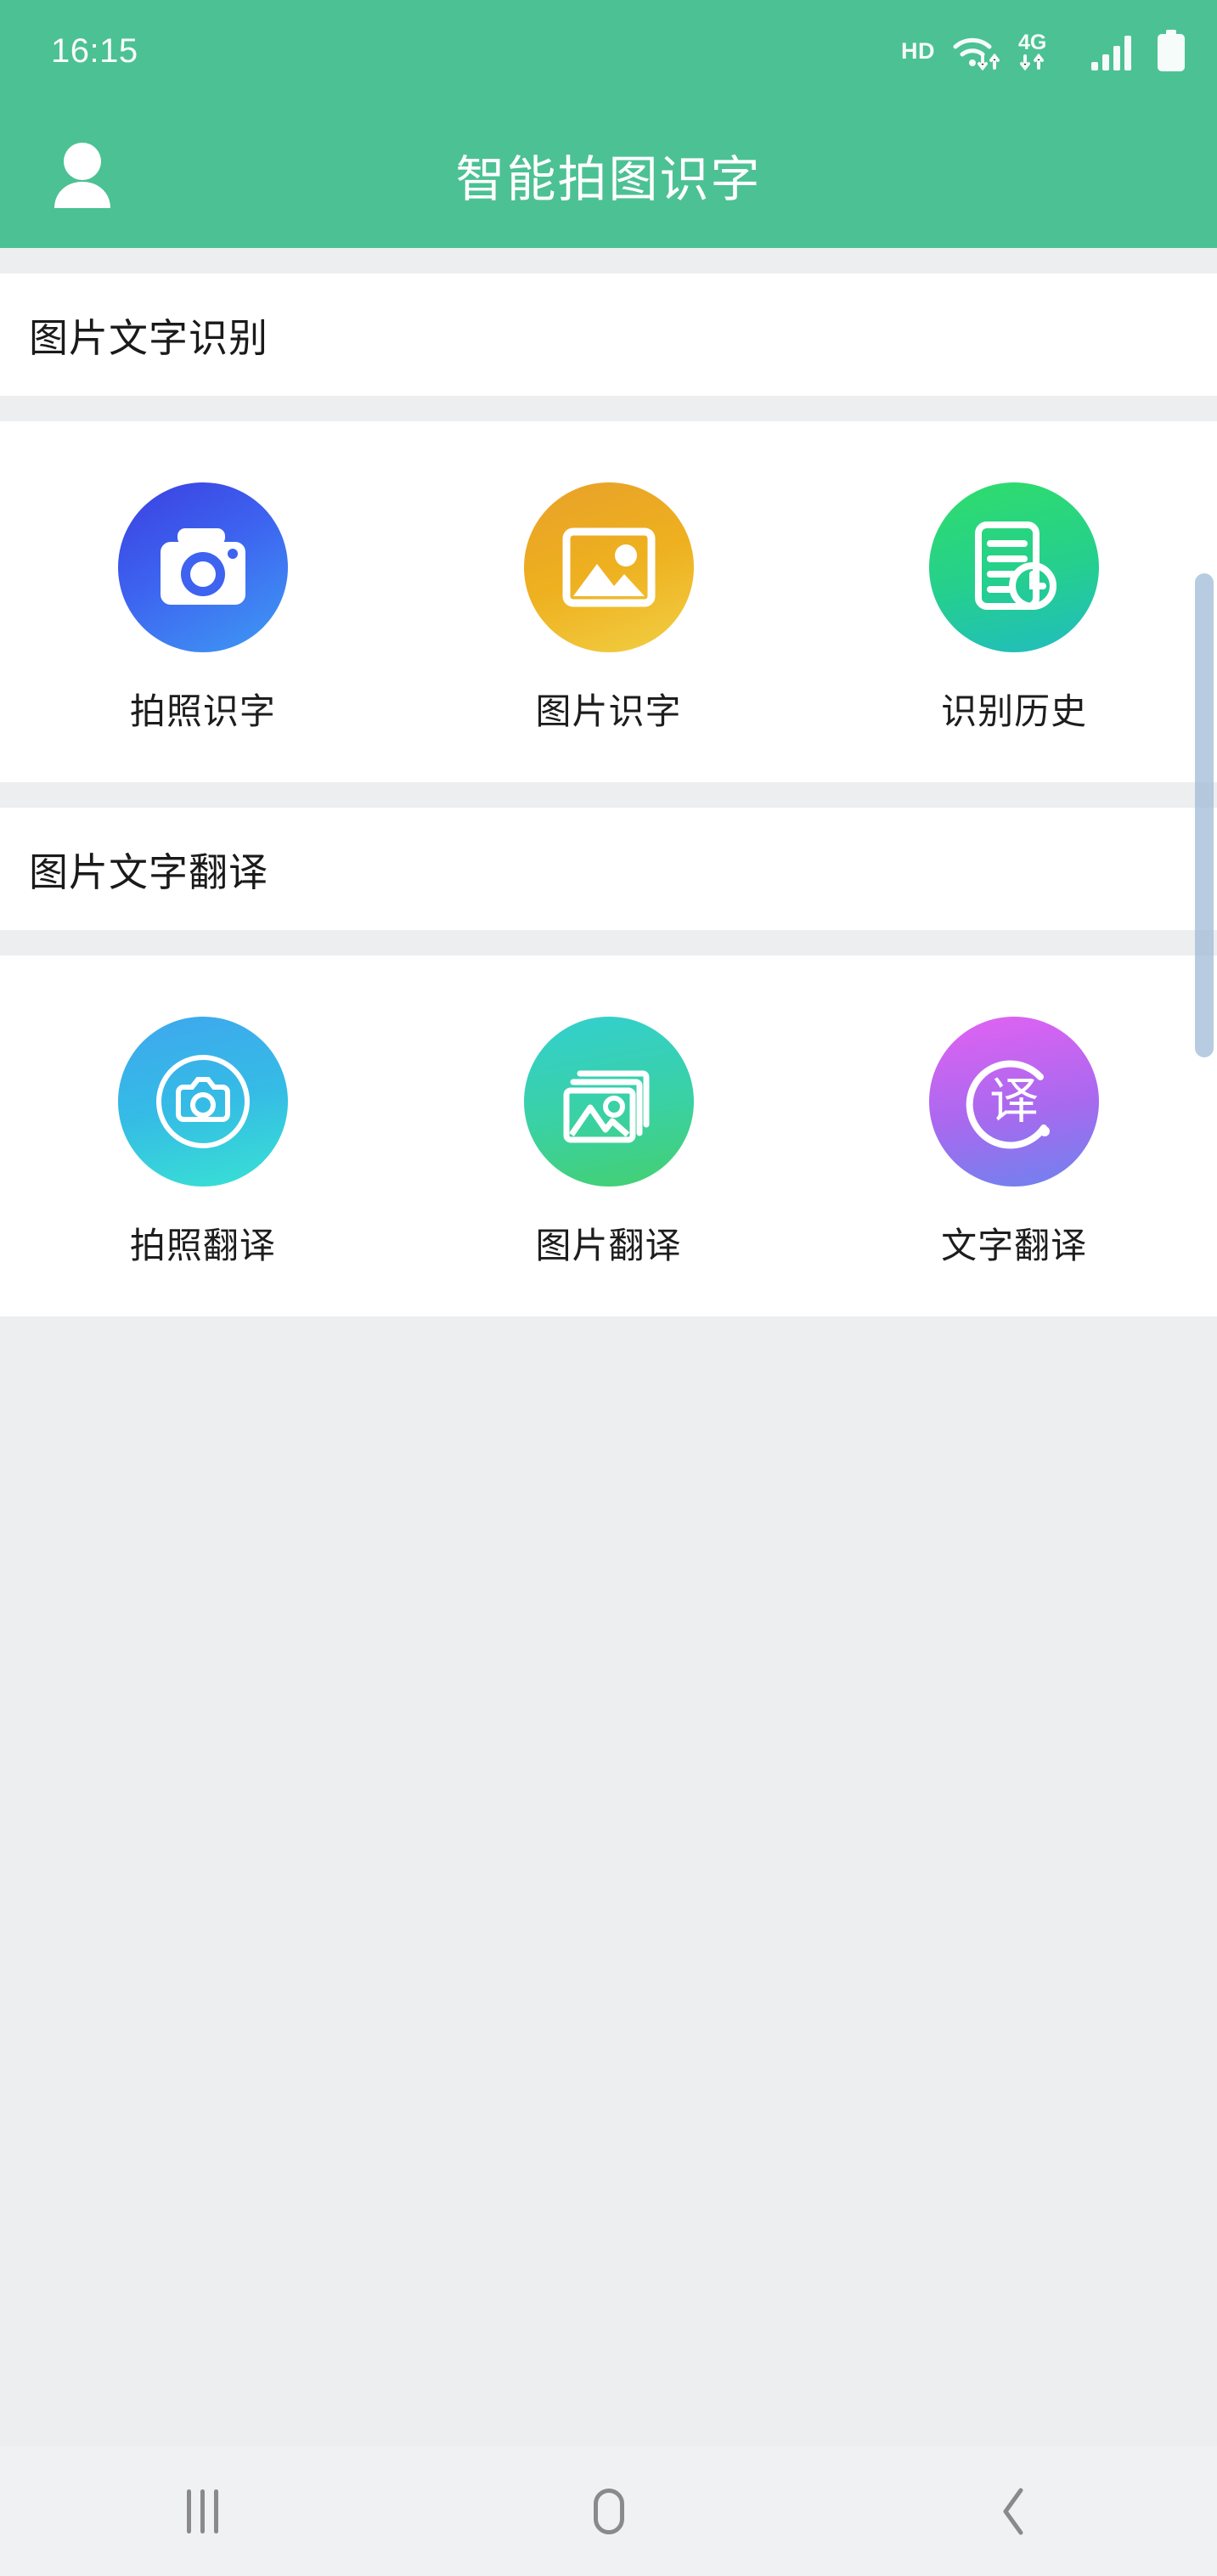 This screenshot has height=2576, width=1217. I want to click on user-avatar-icon, so click(82, 175).